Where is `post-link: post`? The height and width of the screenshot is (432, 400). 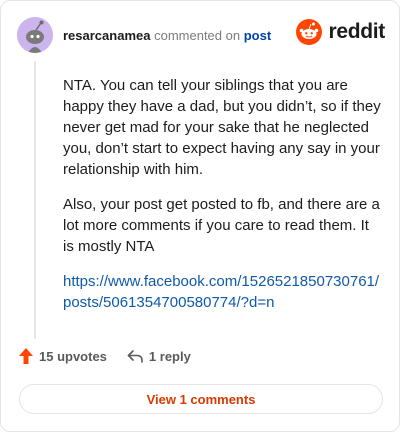 post-link: post is located at coordinates (257, 35).